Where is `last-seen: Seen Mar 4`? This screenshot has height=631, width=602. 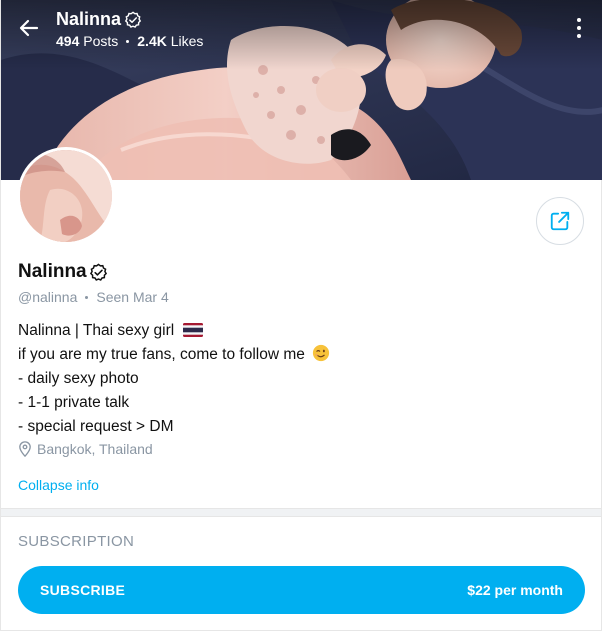
last-seen: Seen Mar 4 is located at coordinates (132, 297).